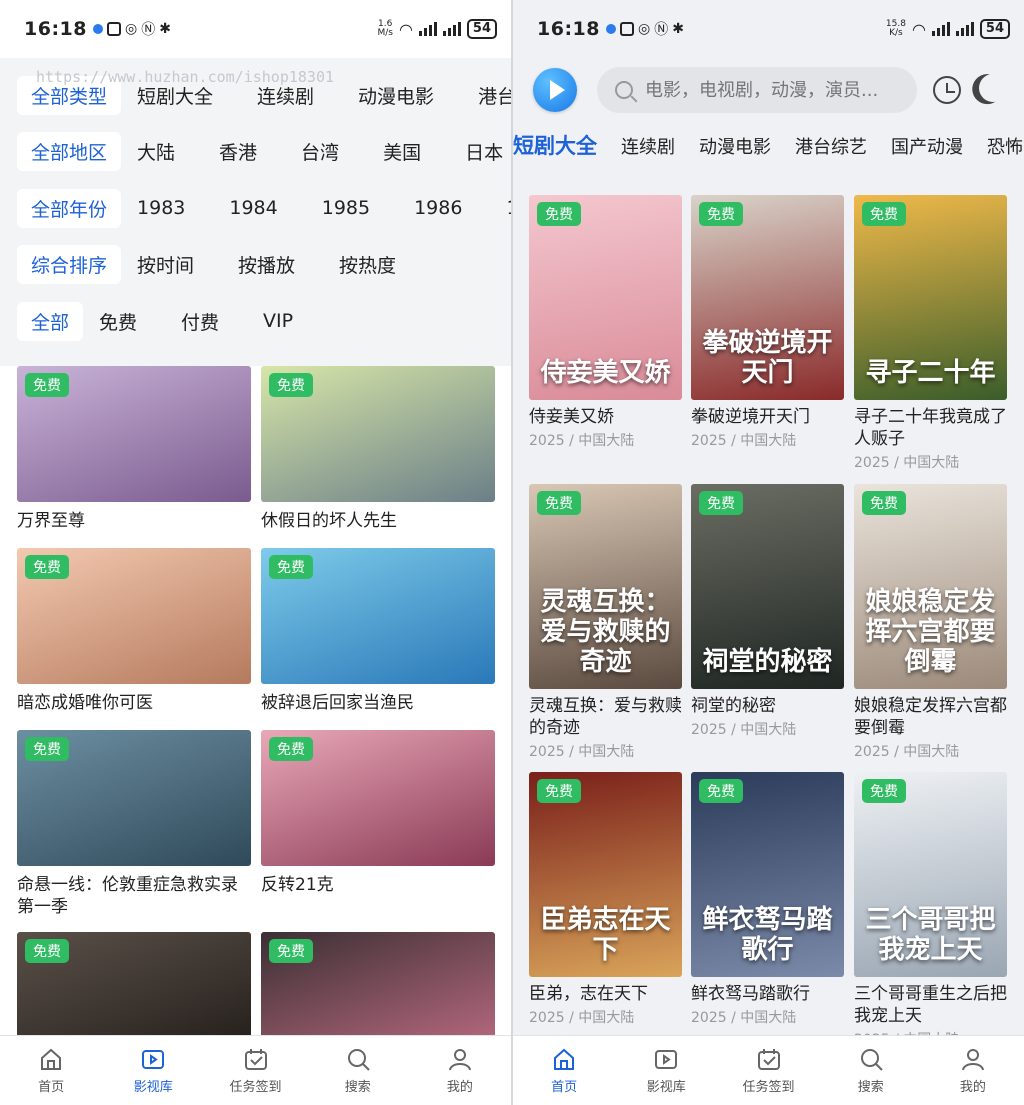 This screenshot has height=1105, width=1024. Describe the element at coordinates (930, 717) in the screenshot. I see `video-title: 娘娘稳定发挥六宫都要倒霉` at that location.